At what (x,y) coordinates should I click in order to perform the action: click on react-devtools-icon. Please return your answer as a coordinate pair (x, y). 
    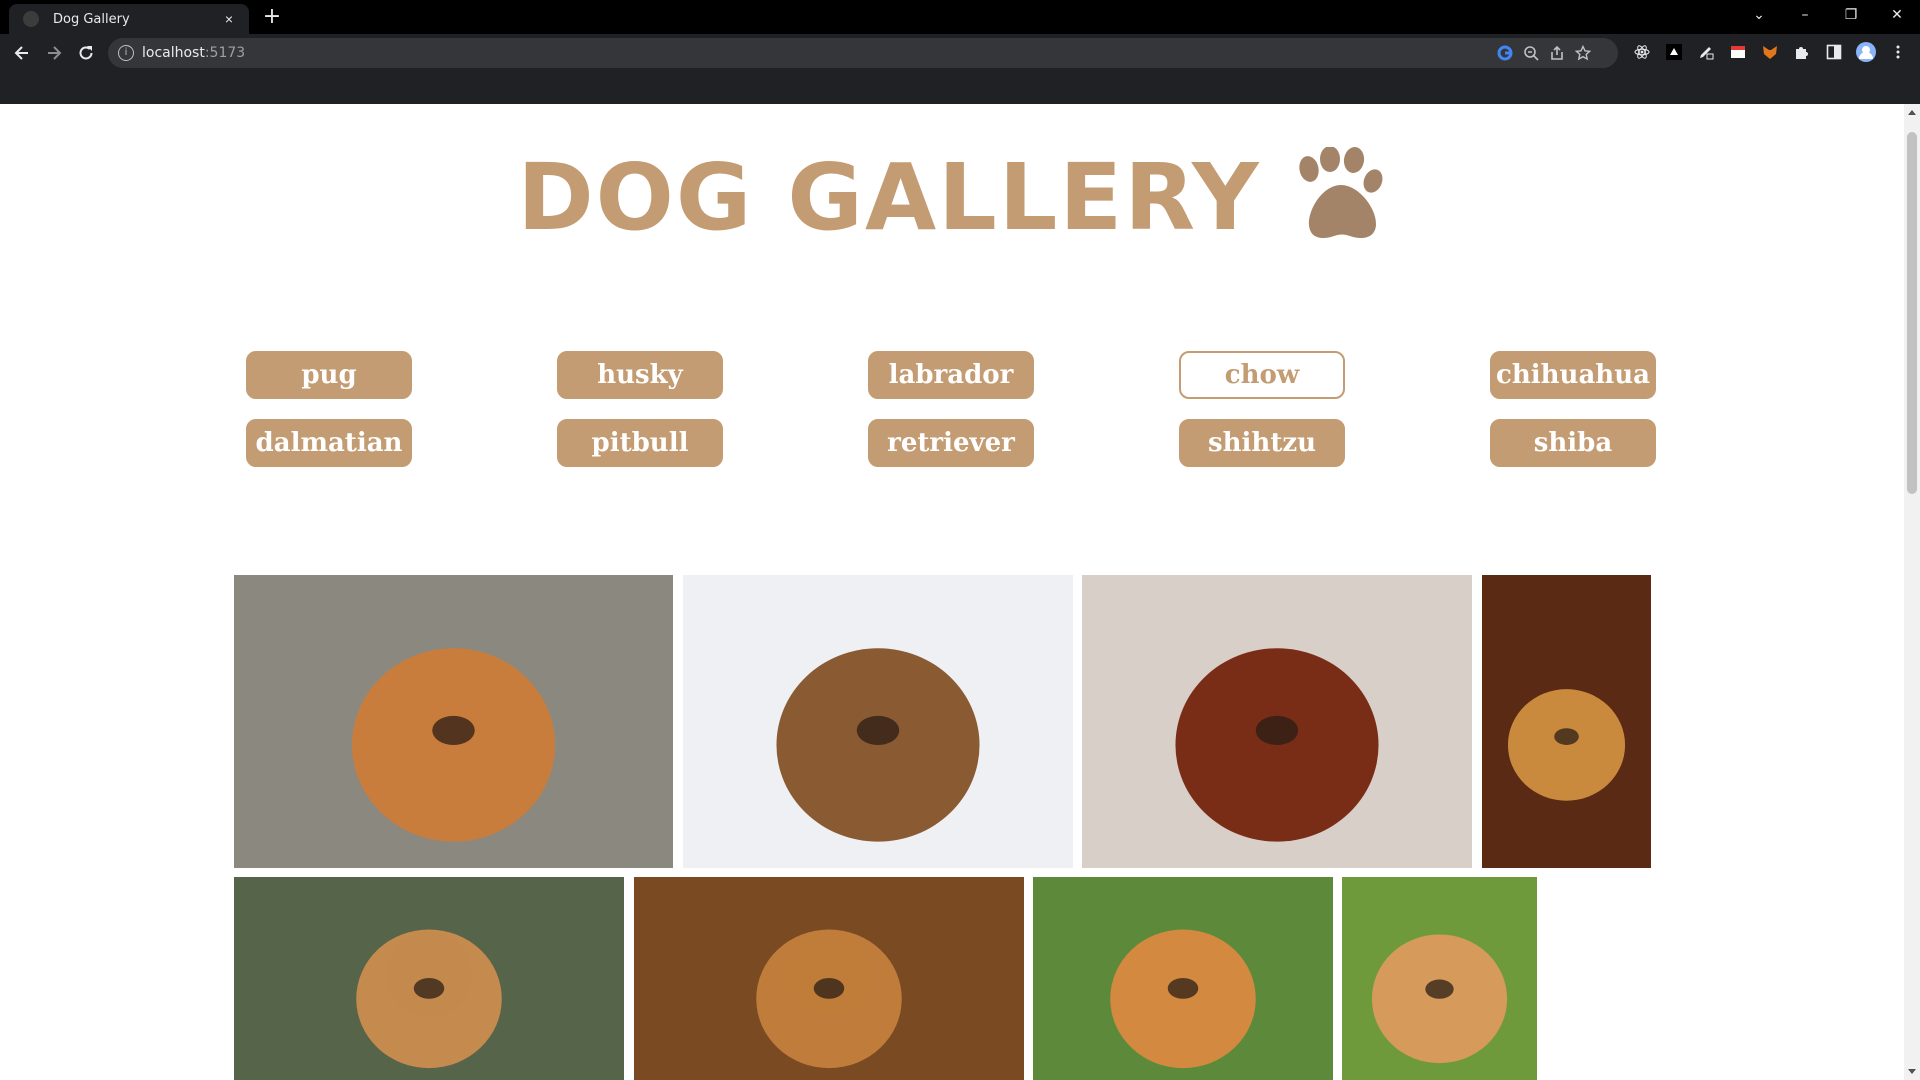
    Looking at the image, I should click on (1642, 52).